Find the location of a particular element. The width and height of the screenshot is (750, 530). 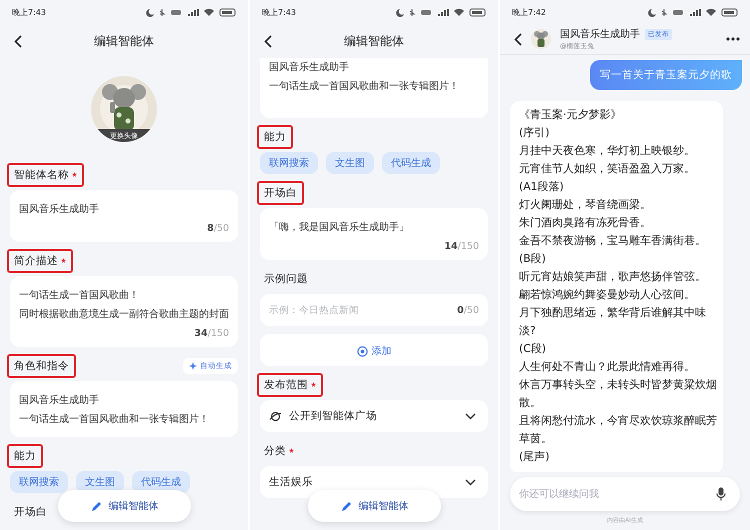

field-label: 发布范围 is located at coordinates (290, 385).